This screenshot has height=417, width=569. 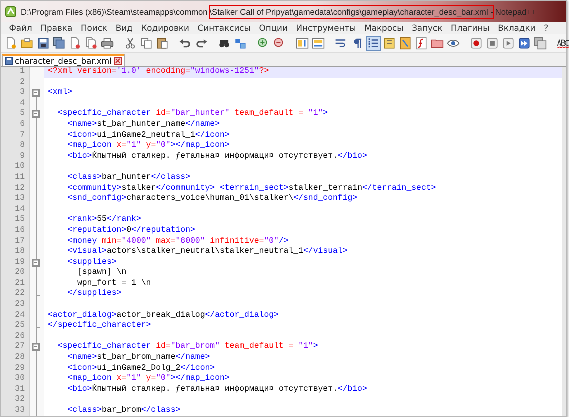 What do you see at coordinates (15, 263) in the screenshot?
I see `line-number: 19` at bounding box center [15, 263].